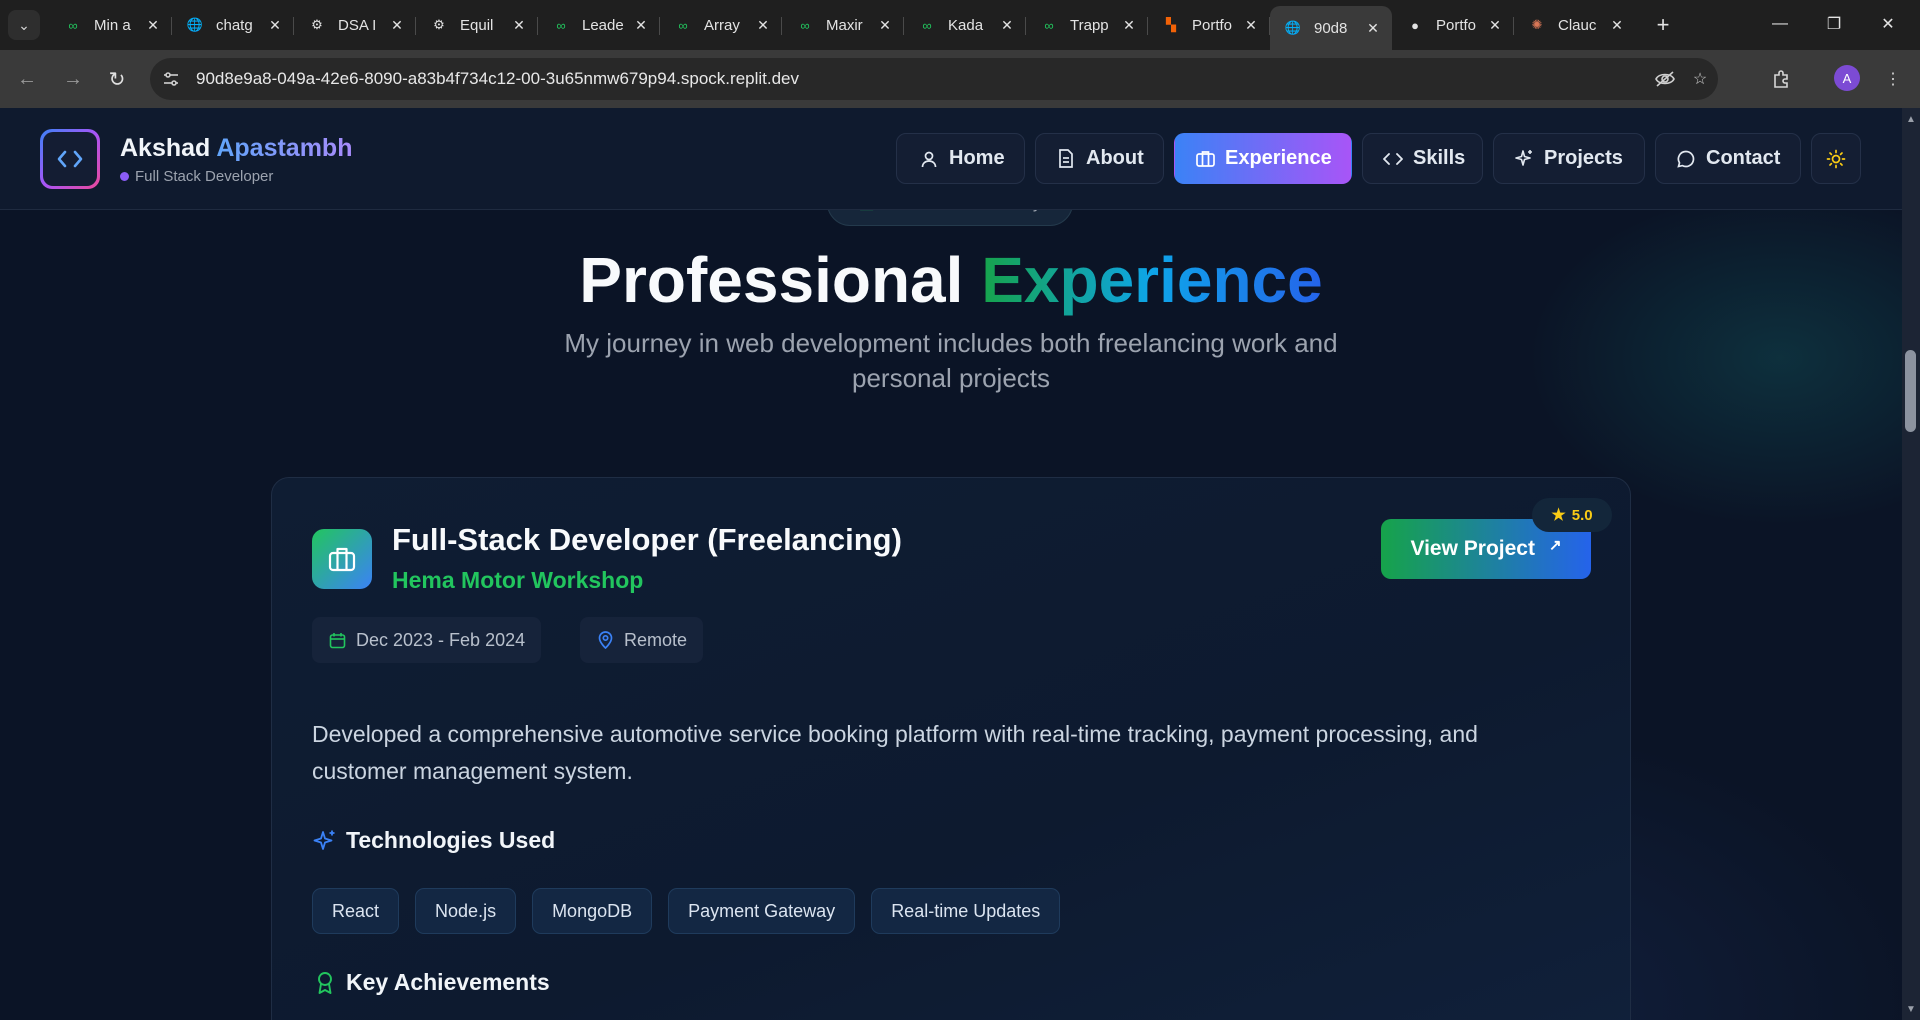  What do you see at coordinates (1066, 159) in the screenshot?
I see `document-icon` at bounding box center [1066, 159].